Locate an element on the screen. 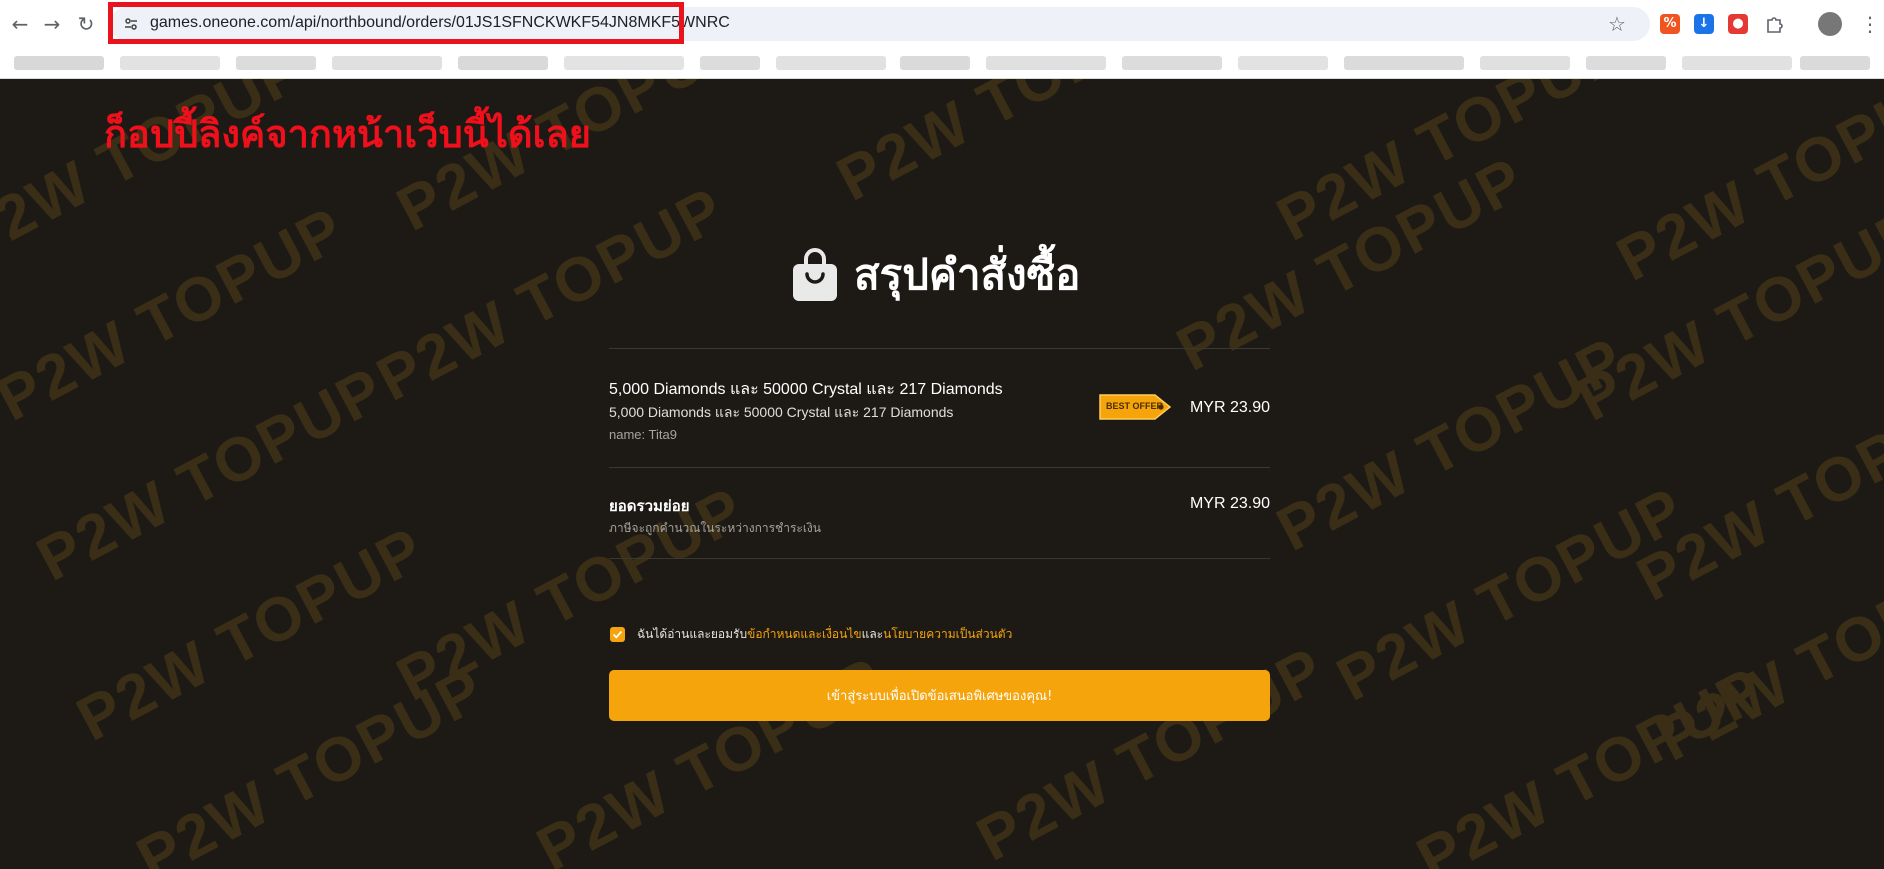 Image resolution: width=1884 pixels, height=869 pixels. agree-checkbox is located at coordinates (617, 634).